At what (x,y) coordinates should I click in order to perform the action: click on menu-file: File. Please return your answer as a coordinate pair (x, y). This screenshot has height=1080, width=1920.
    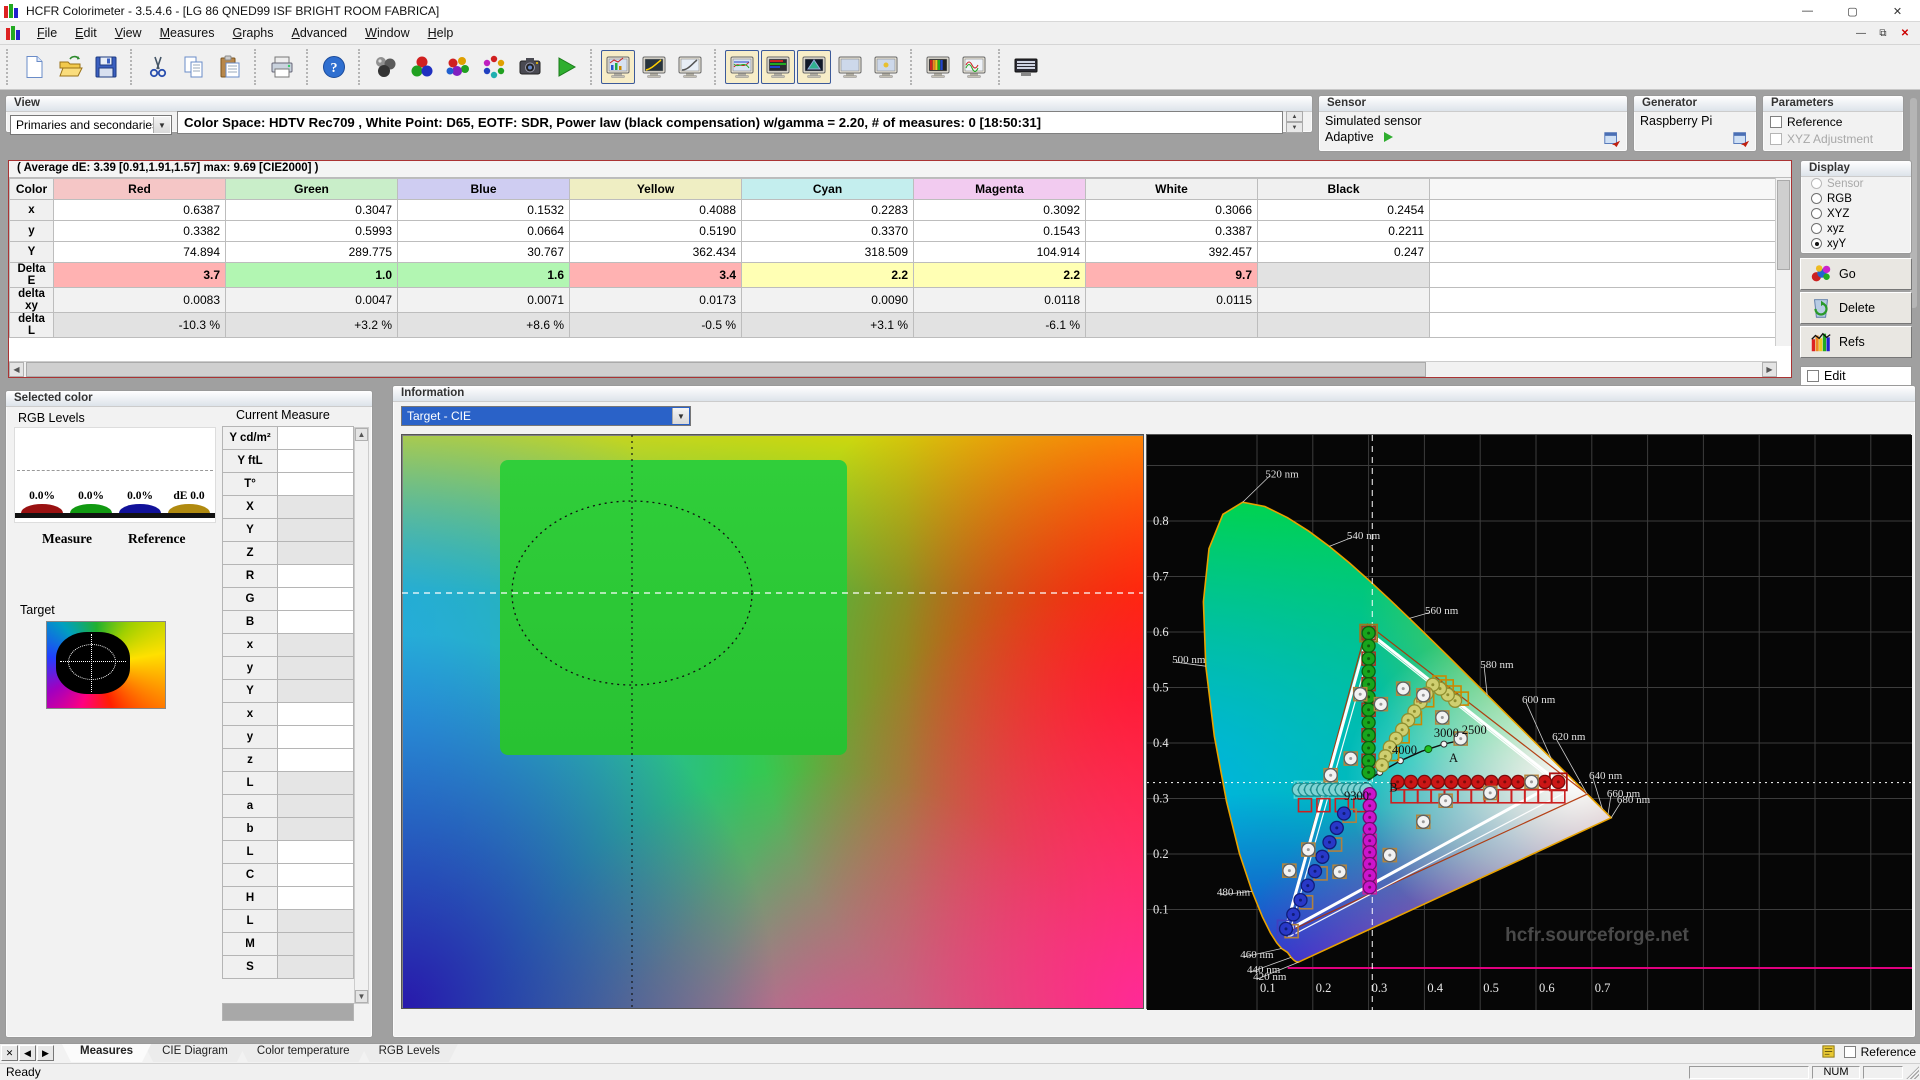
    Looking at the image, I should click on (47, 33).